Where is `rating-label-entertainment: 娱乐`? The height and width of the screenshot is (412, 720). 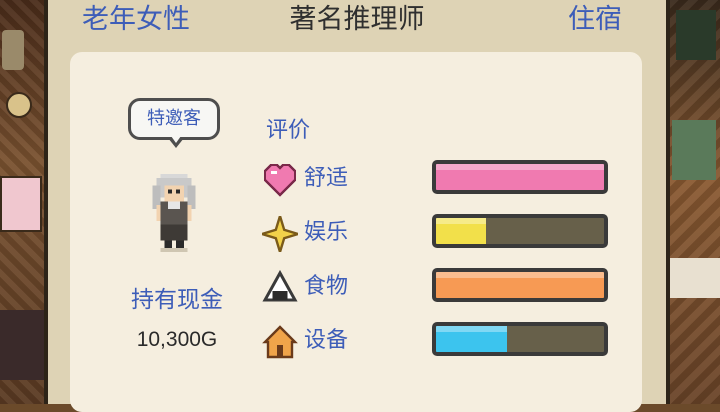 rating-label-entertainment: 娱乐 is located at coordinates (326, 232).